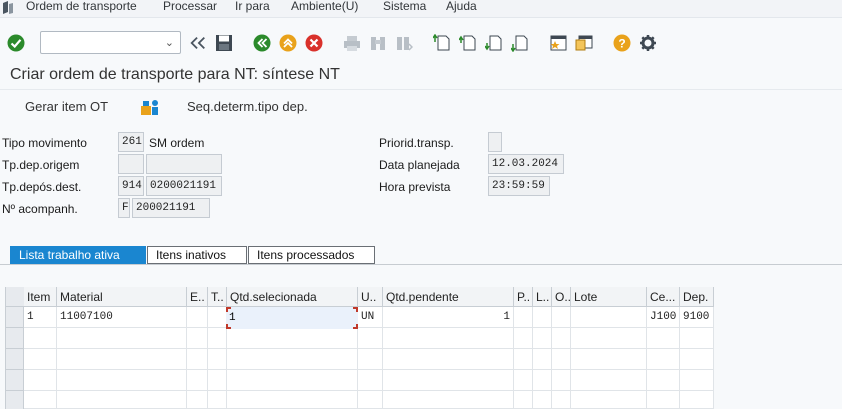 This screenshot has height=409, width=842. I want to click on cell-u: UN, so click(370, 317).